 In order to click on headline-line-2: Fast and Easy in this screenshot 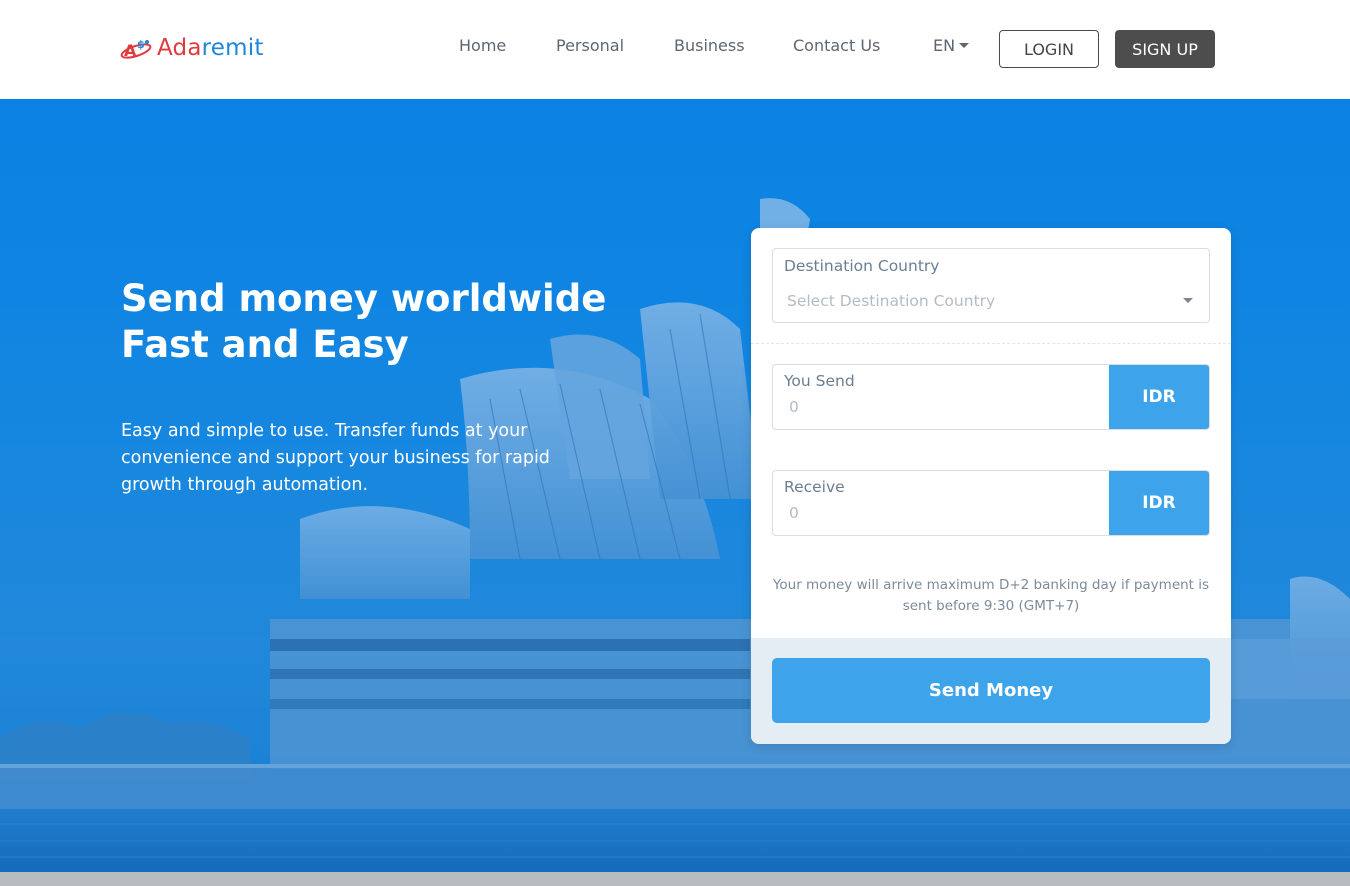, I will do `click(265, 344)`.